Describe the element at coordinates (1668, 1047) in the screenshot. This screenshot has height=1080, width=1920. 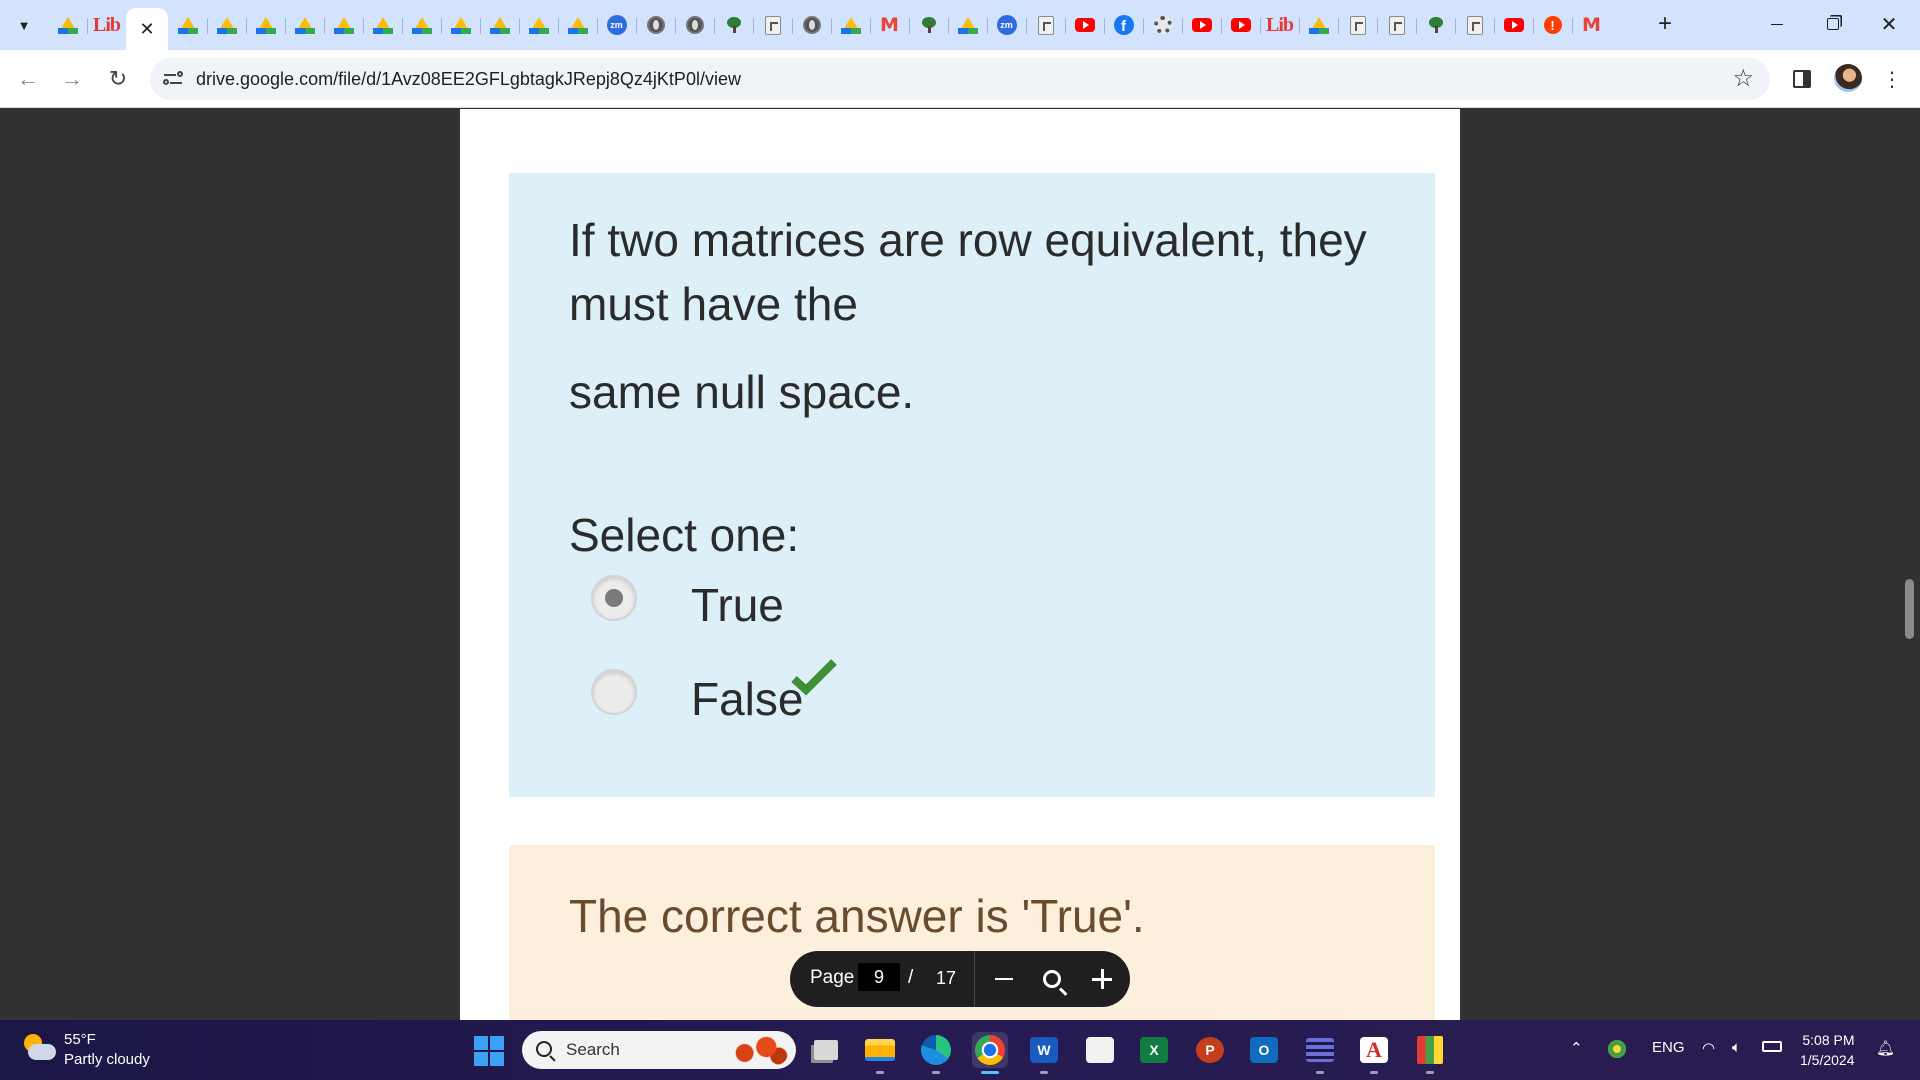
I see `language-indicator: ENG` at that location.